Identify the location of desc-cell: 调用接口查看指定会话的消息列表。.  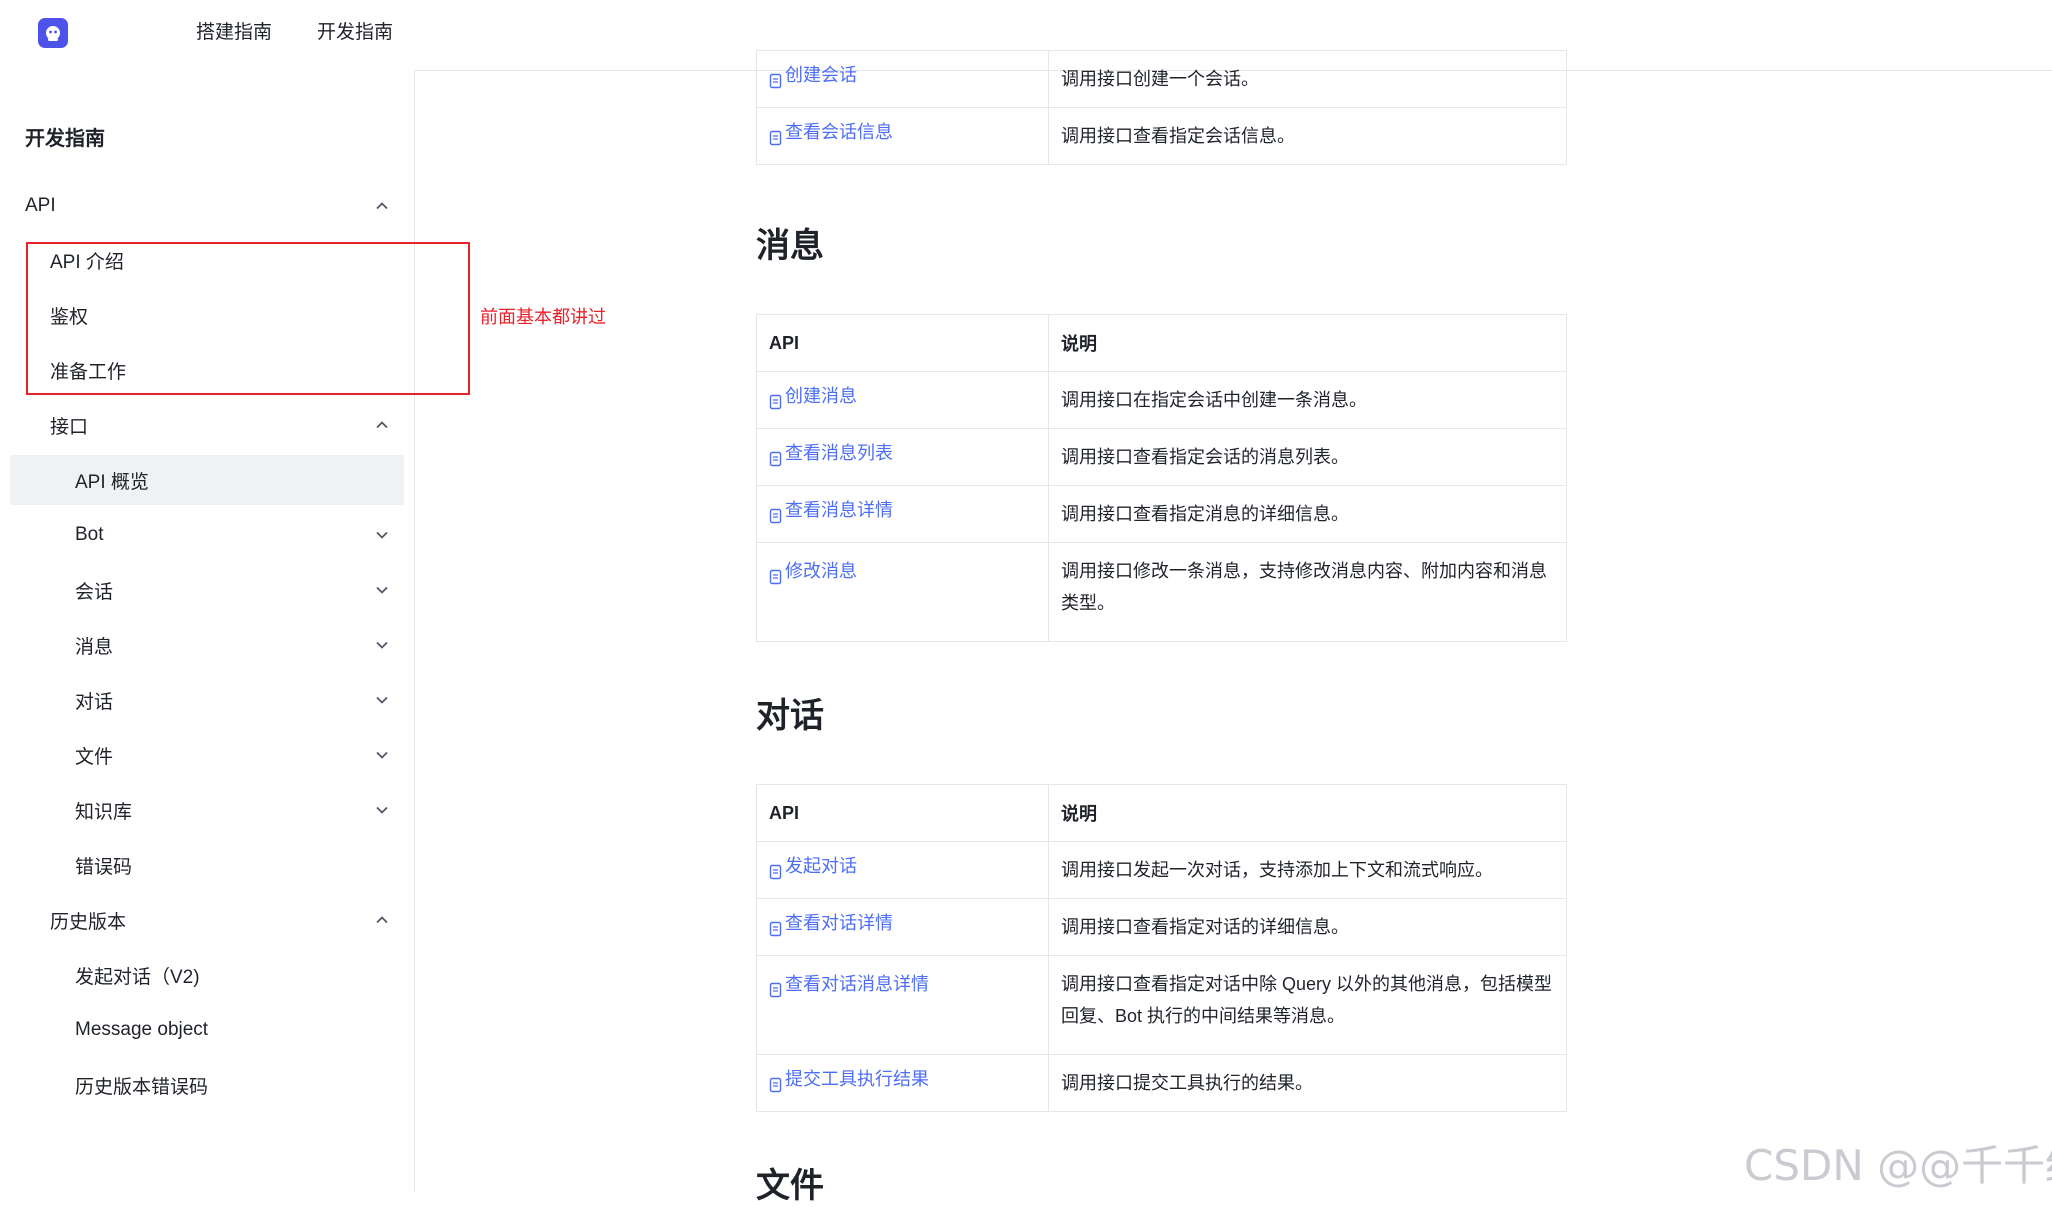
(1307, 457).